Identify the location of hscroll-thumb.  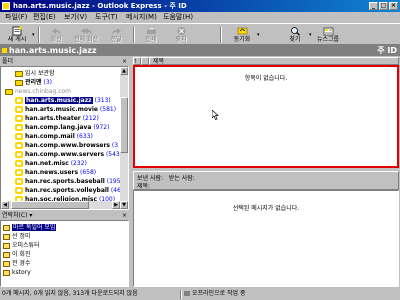
(50, 205).